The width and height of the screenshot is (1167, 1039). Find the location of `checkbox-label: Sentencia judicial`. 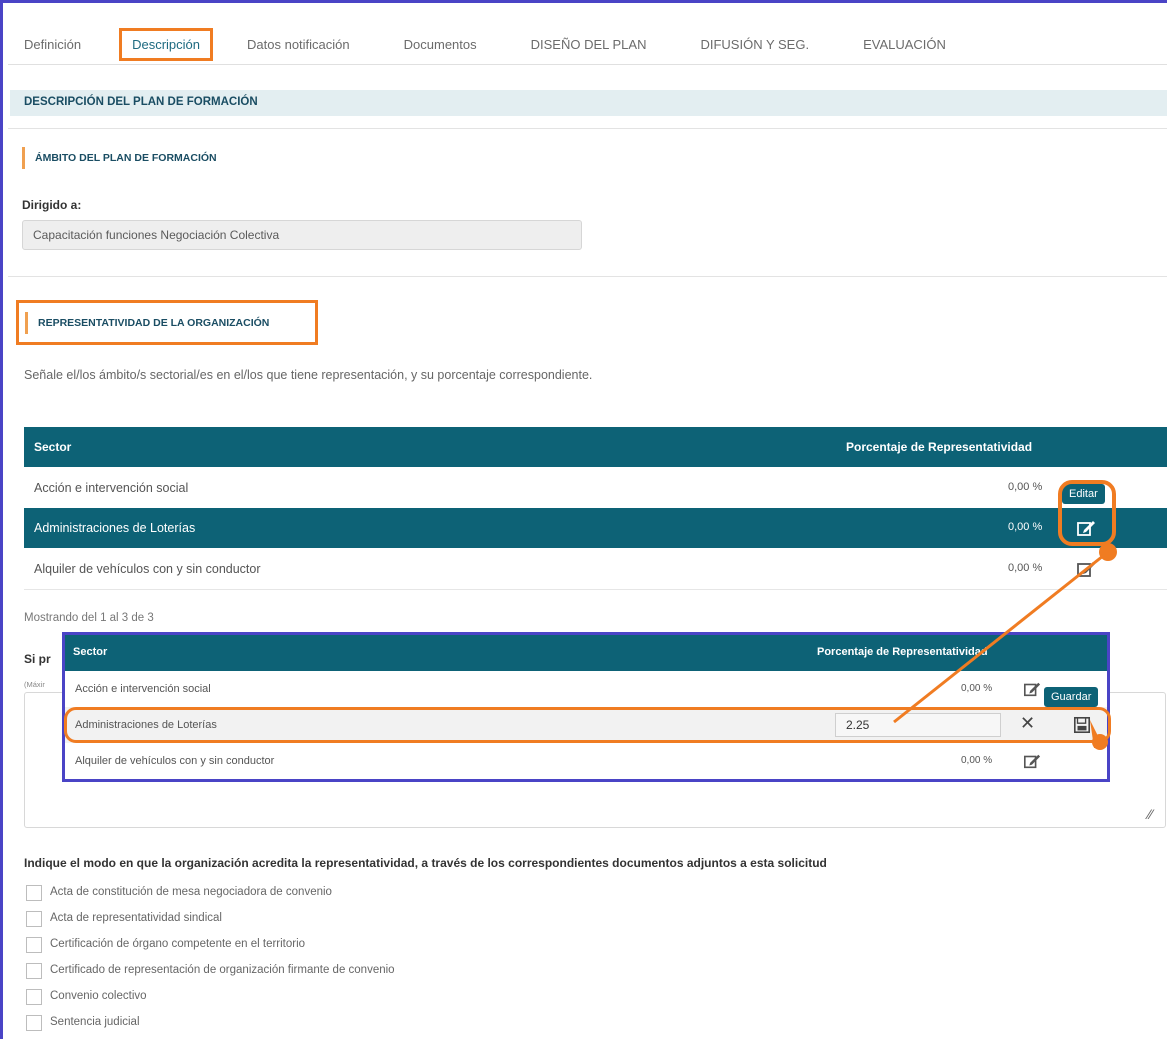

checkbox-label: Sentencia judicial is located at coordinates (95, 1022).